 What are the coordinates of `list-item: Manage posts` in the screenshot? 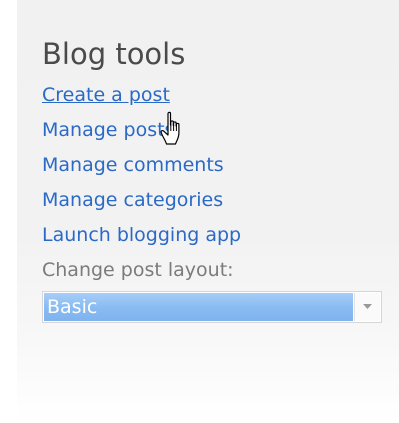 It's located at (220, 130).